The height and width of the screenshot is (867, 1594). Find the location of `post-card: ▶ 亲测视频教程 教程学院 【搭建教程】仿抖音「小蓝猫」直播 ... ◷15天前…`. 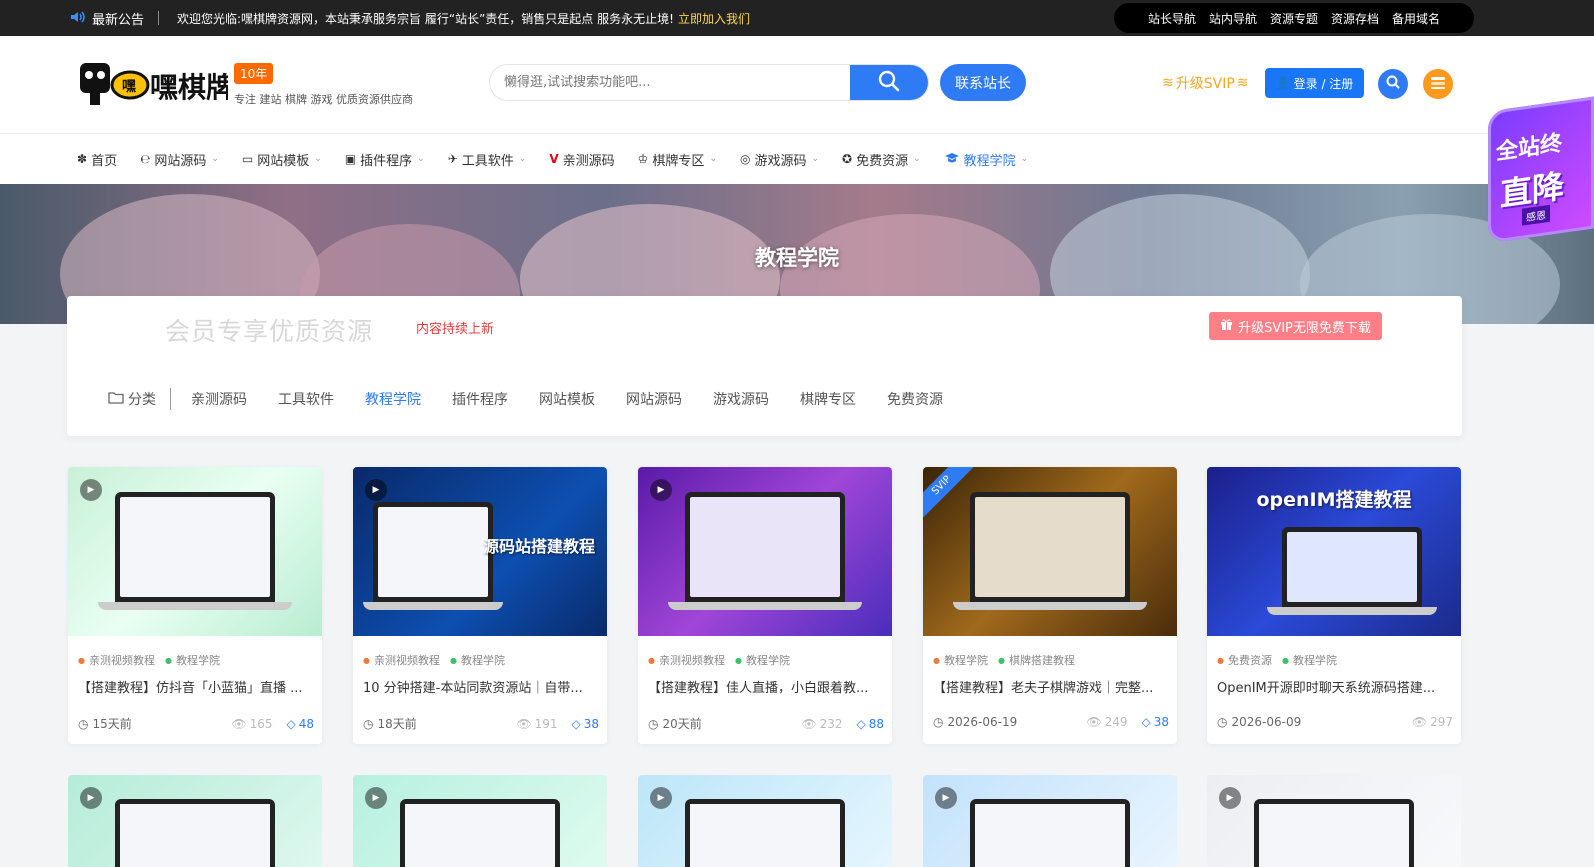

post-card: ▶ 亲测视频教程 教程学院 【搭建教程】仿抖音「小蓝猫」直播 ... ◷15天前… is located at coordinates (195, 605).